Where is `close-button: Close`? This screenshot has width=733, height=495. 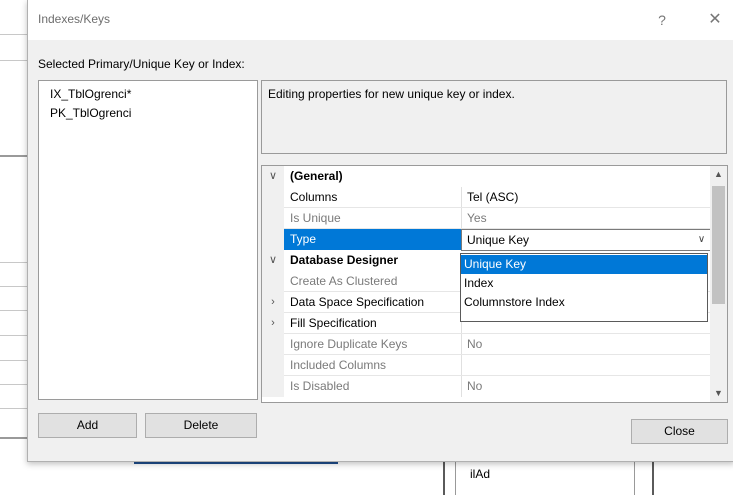
close-button: Close is located at coordinates (679, 431).